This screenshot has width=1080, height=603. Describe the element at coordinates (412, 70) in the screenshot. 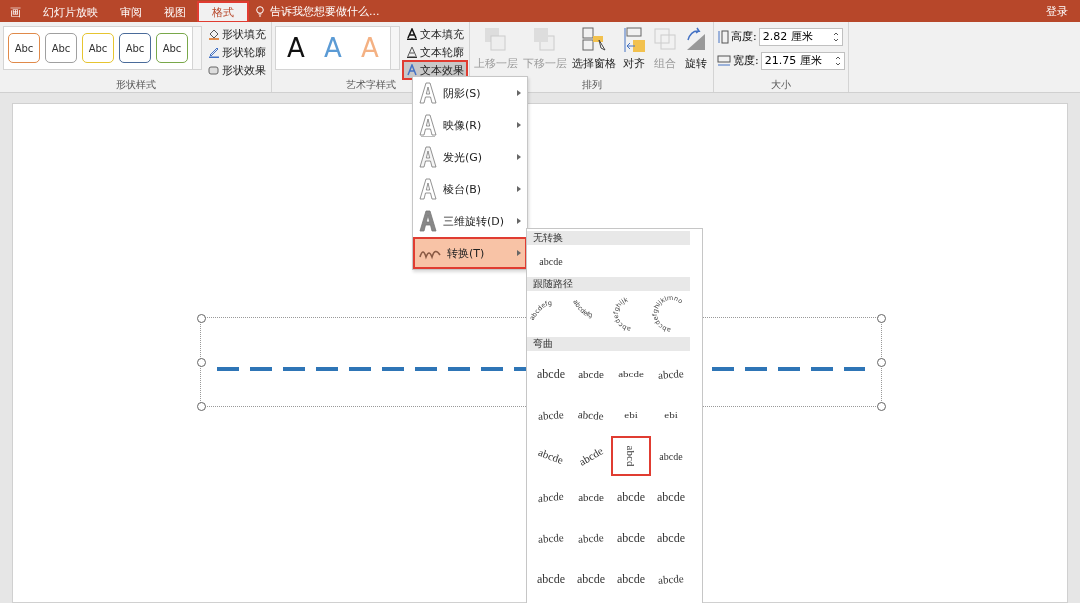

I see `glowing-letter-icon` at that location.